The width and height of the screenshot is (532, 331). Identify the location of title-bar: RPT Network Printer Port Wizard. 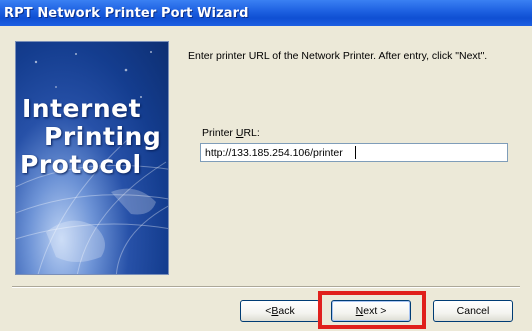
(266, 13).